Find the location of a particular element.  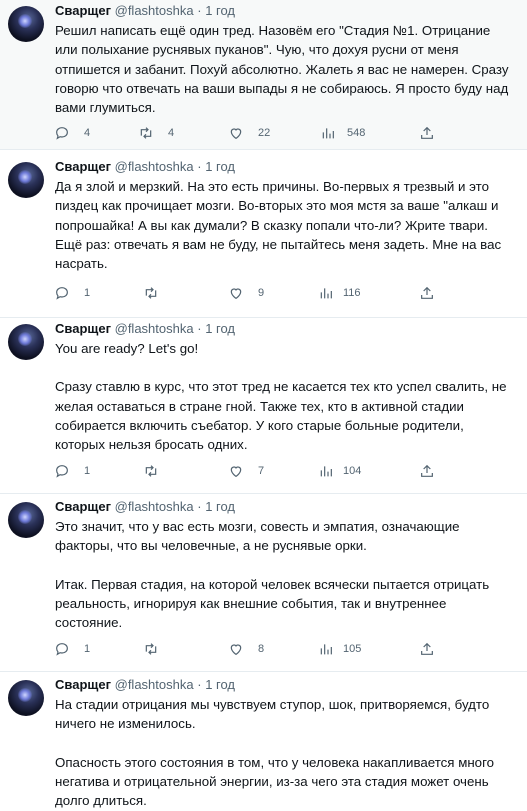

retweet-count: 4 is located at coordinates (171, 133).